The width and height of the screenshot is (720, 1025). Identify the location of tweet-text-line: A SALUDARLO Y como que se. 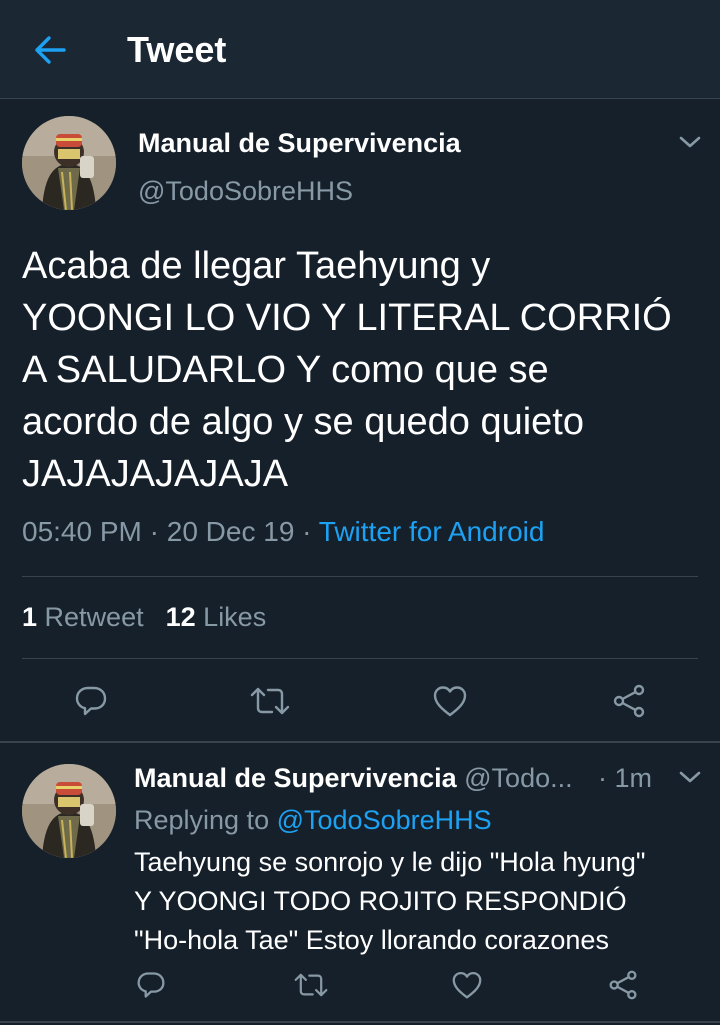
(285, 370).